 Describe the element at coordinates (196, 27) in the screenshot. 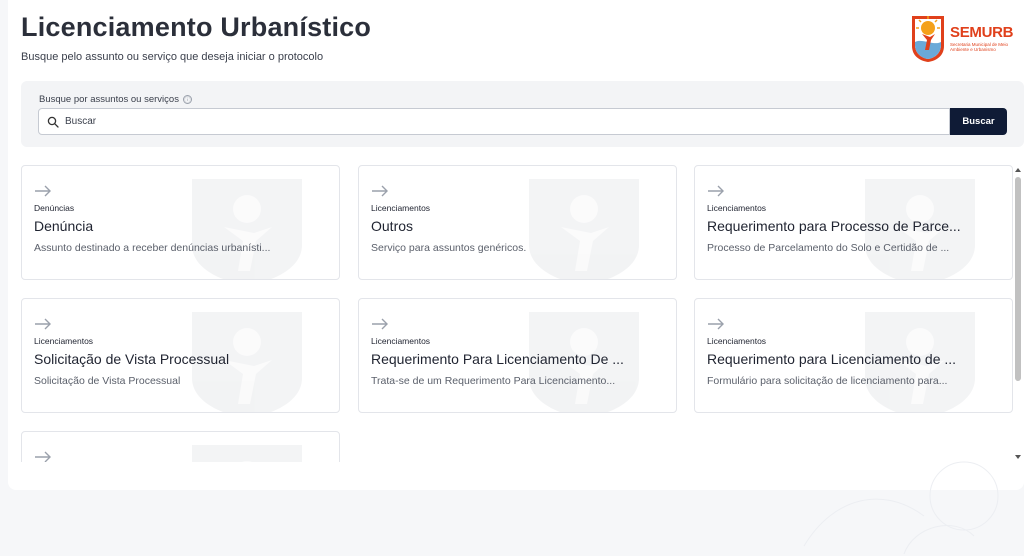

I see `page-title: Licenciamento Urbanístico` at that location.